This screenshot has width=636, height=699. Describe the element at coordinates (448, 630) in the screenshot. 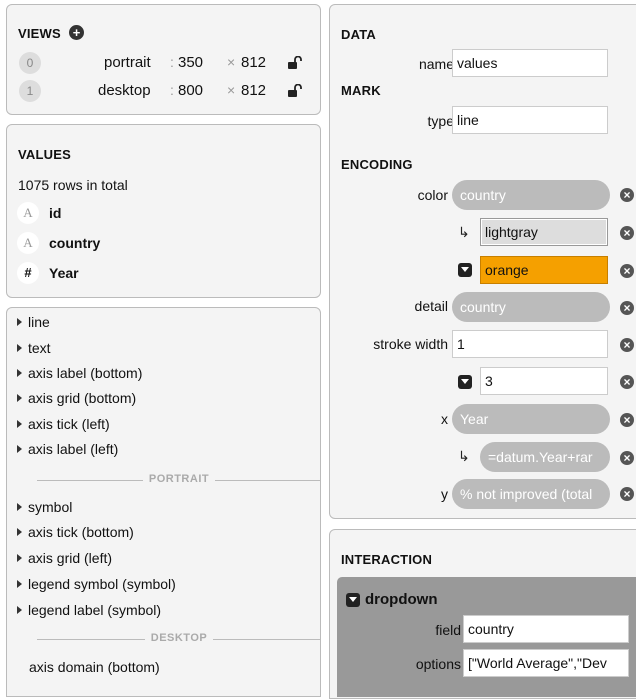

I see `field-label: field` at that location.